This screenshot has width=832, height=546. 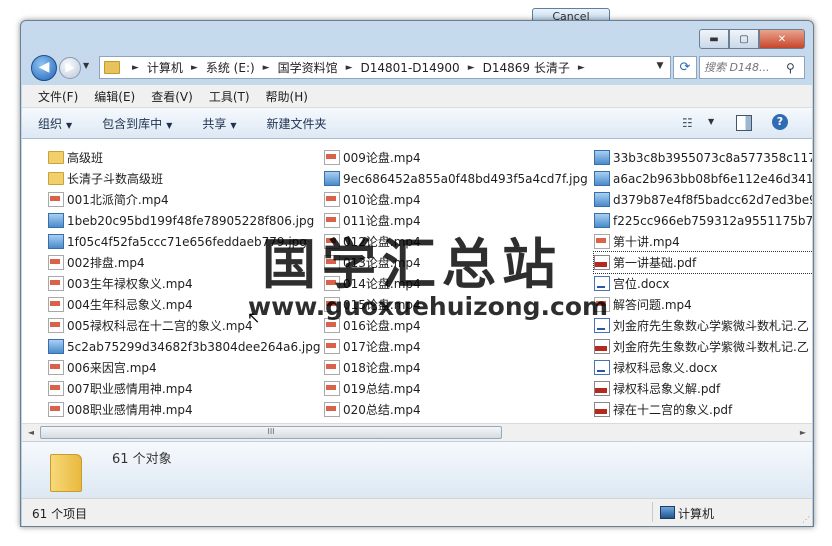 What do you see at coordinates (660, 66) in the screenshot?
I see `address-dropdown-icon: ▼` at bounding box center [660, 66].